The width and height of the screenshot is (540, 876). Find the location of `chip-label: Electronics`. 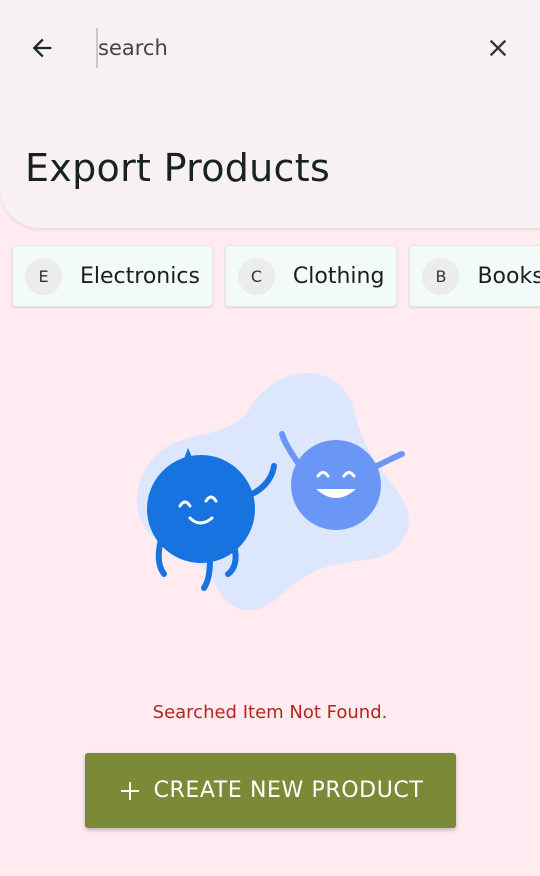

chip-label: Electronics is located at coordinates (140, 276).